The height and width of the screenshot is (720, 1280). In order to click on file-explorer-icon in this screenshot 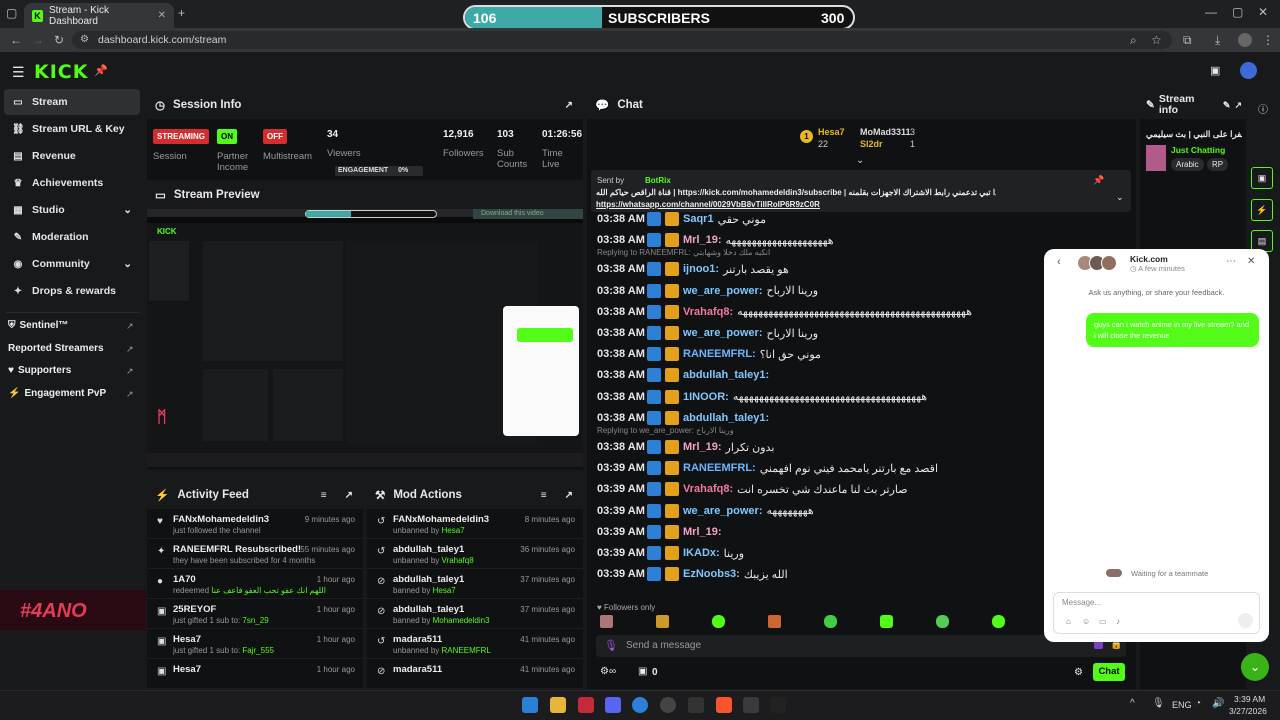, I will do `click(558, 705)`.